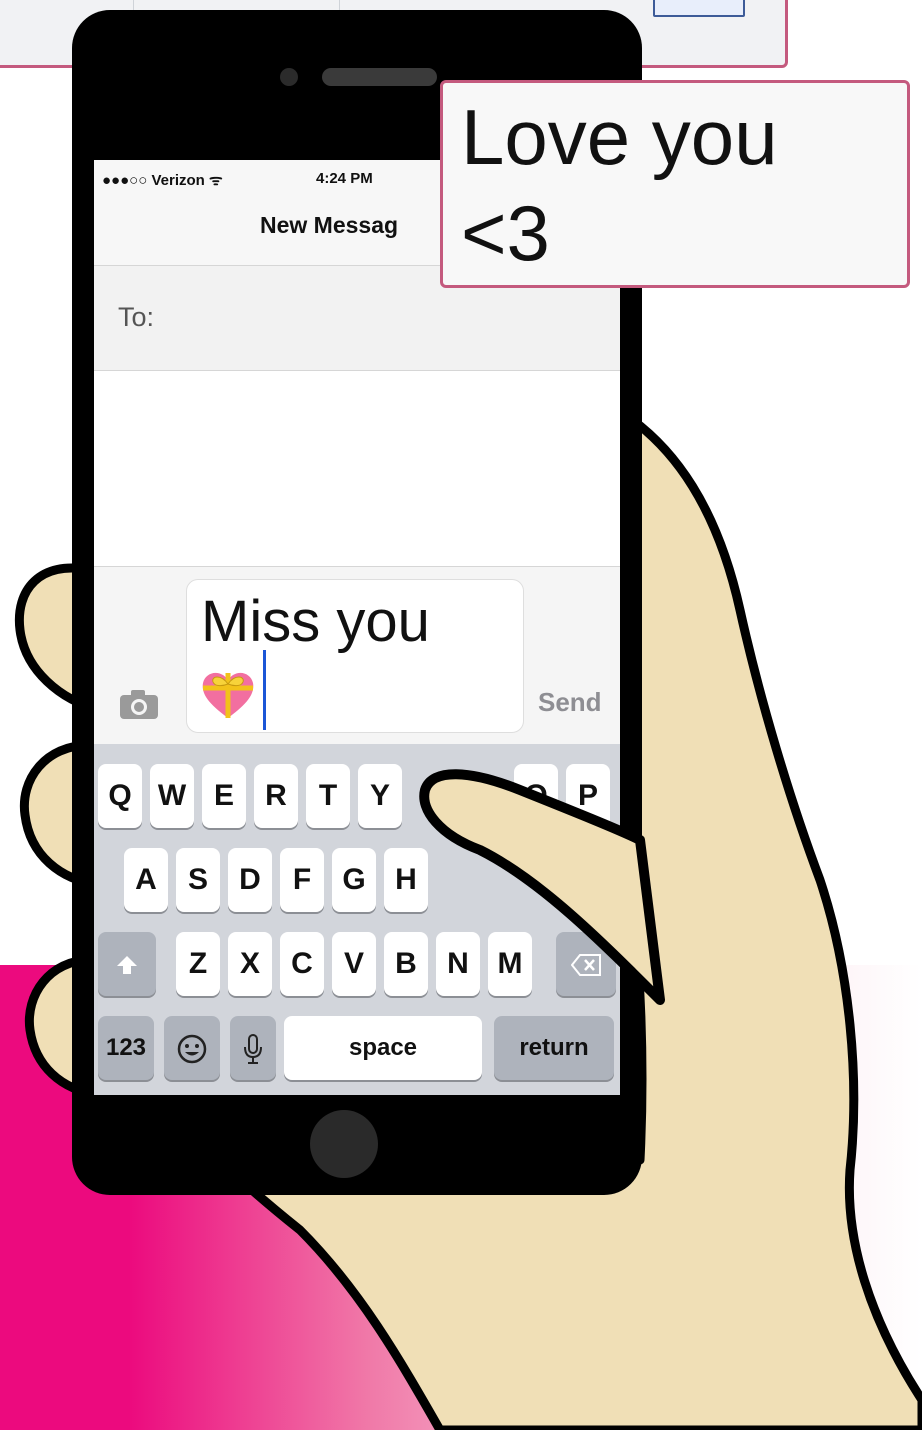  Describe the element at coordinates (328, 796) in the screenshot. I see `key-t: T` at that location.